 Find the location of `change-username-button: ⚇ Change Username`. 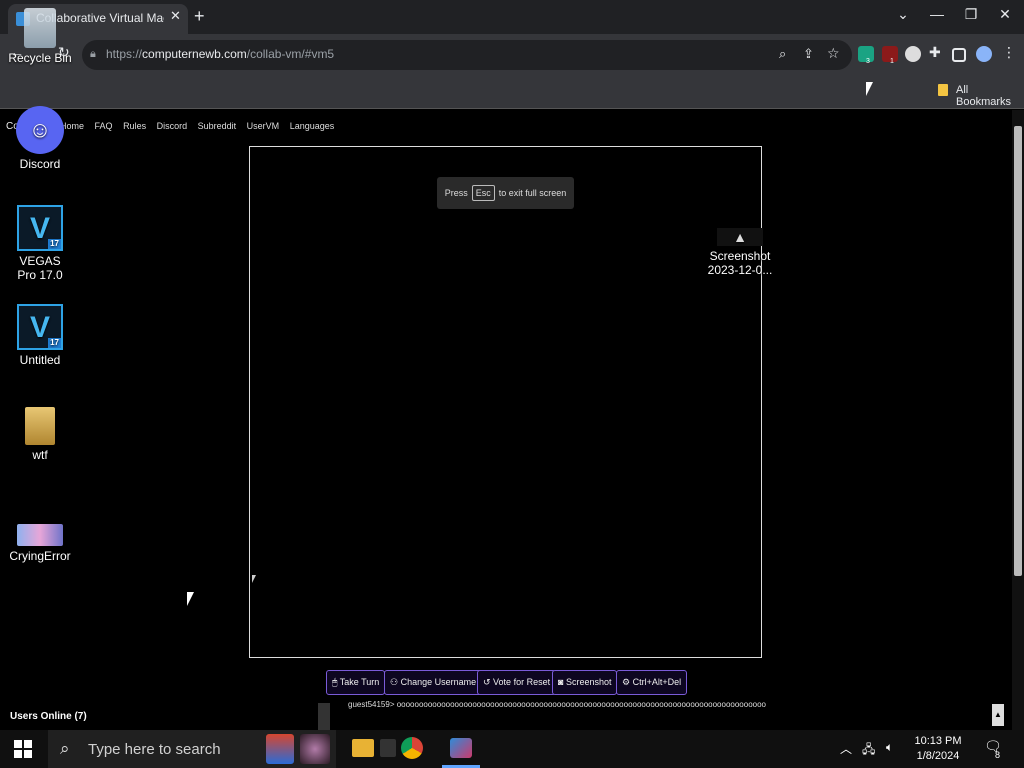

change-username-button: ⚇ Change Username is located at coordinates (433, 682).